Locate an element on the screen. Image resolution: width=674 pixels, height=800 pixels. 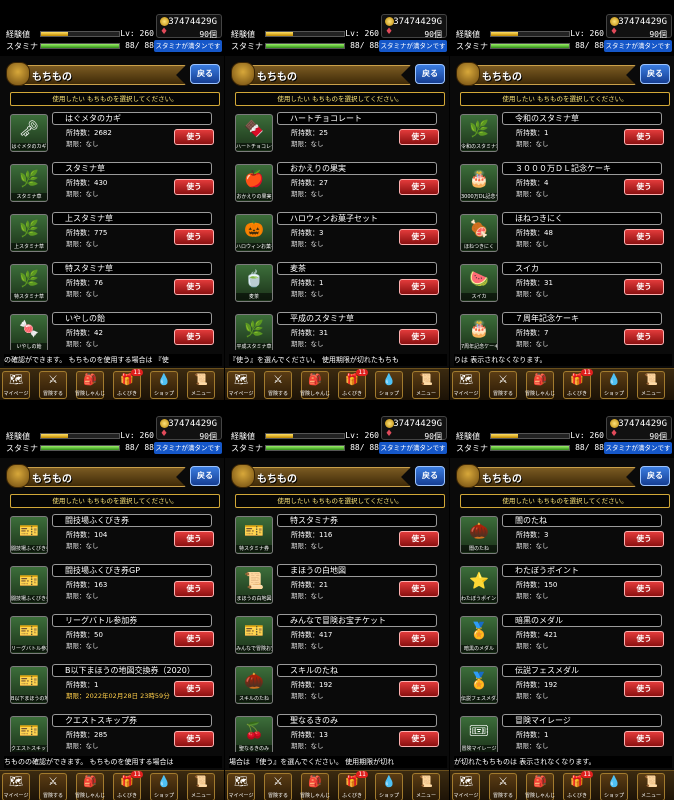
list-item: 🍬 いやしの飴 いやしの飴 所持数：42 期限：なし 使う is located at coordinates (114, 330).